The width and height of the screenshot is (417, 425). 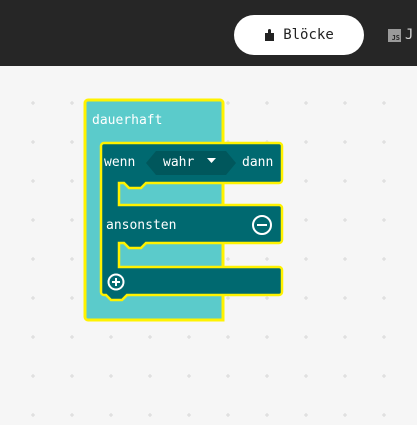 I want to click on else-label: ansonsten, so click(x=141, y=225).